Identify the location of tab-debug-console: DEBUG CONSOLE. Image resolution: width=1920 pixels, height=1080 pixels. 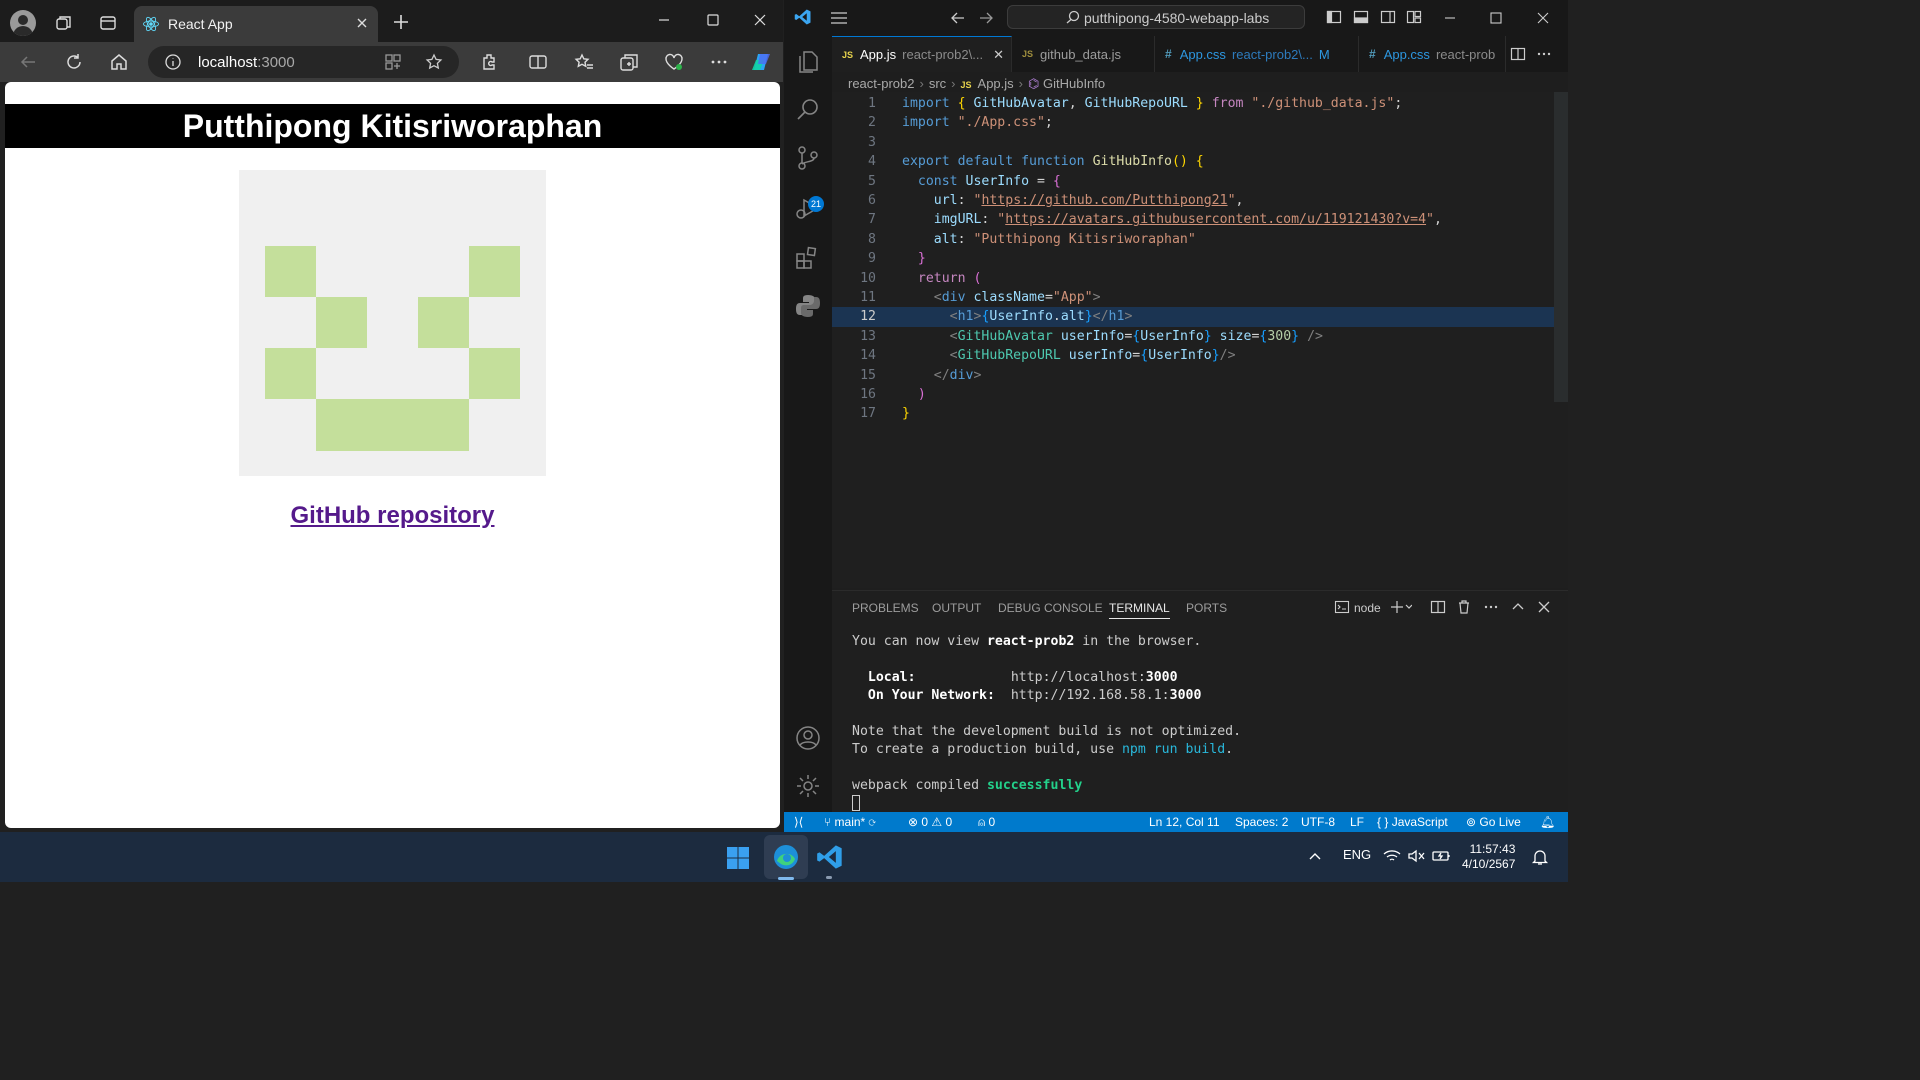
(1050, 608).